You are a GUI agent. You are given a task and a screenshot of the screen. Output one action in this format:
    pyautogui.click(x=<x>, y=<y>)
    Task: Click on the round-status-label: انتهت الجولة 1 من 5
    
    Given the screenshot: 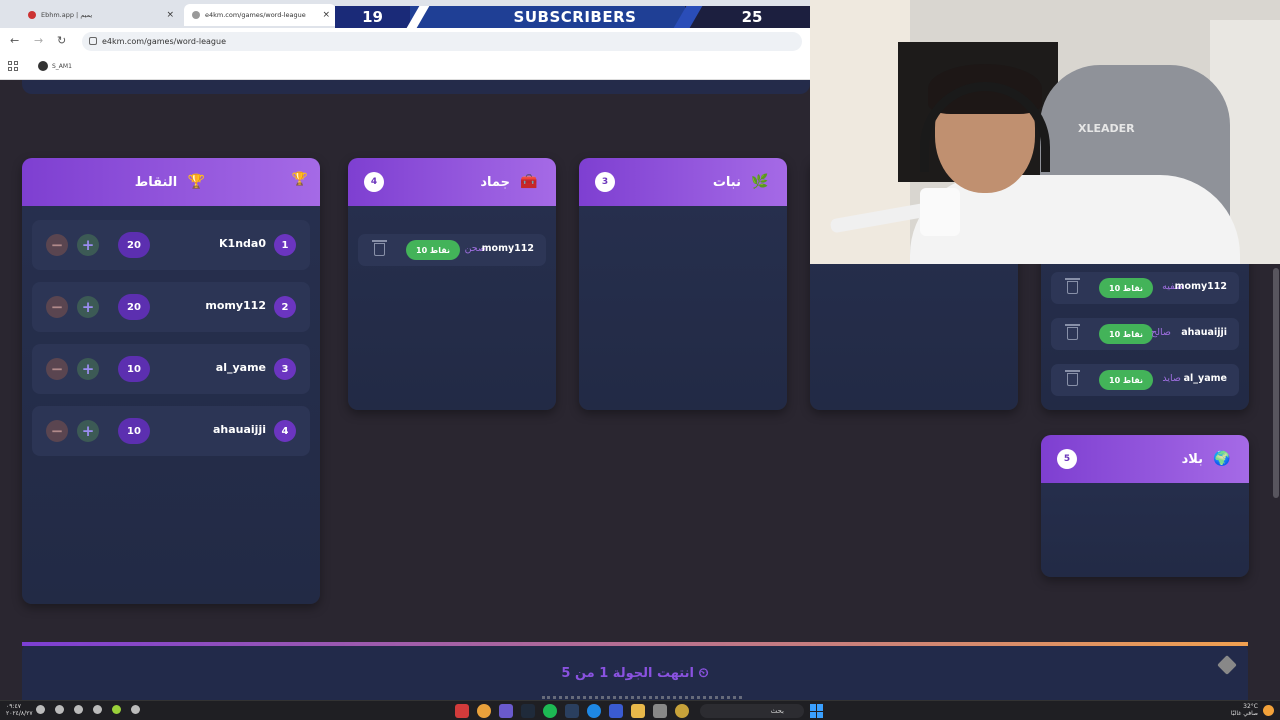 What is the action you would take?
    pyautogui.click(x=627, y=673)
    